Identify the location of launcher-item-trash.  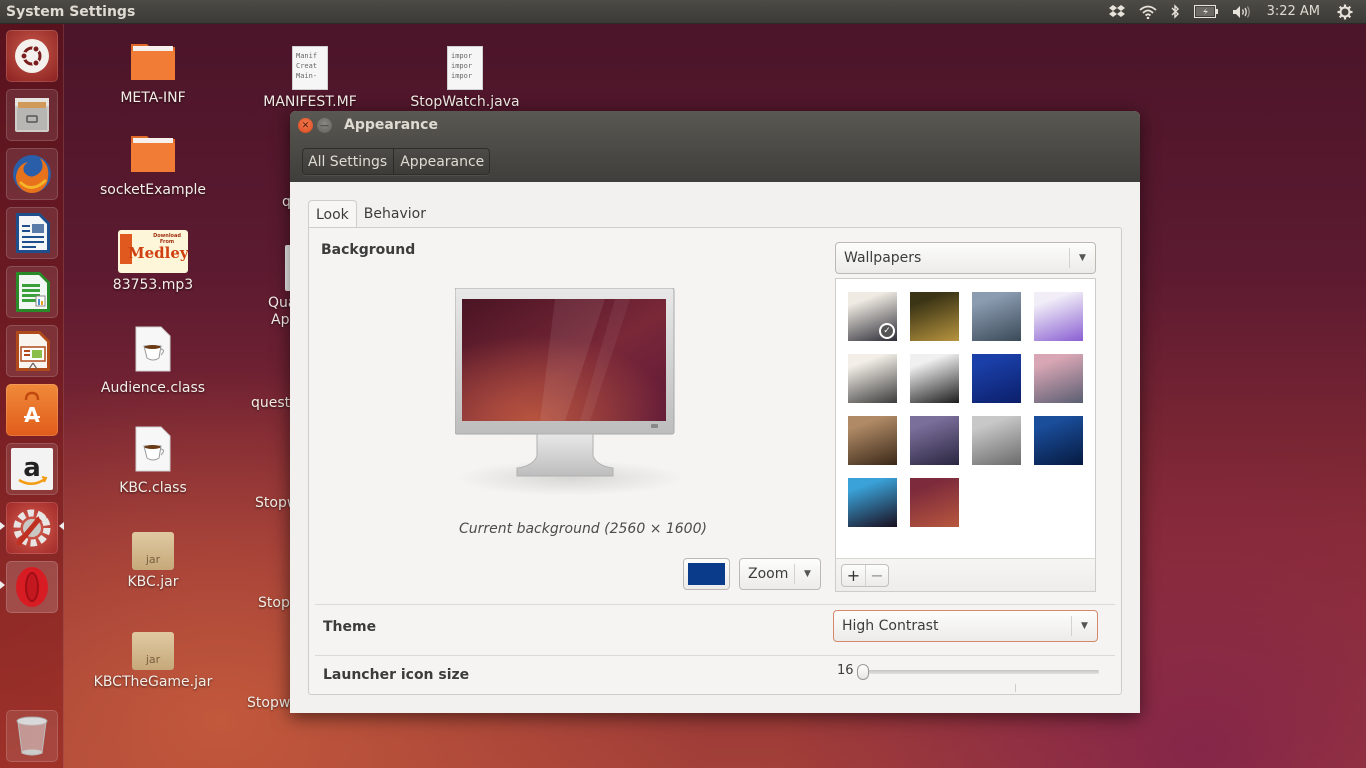
(32, 736).